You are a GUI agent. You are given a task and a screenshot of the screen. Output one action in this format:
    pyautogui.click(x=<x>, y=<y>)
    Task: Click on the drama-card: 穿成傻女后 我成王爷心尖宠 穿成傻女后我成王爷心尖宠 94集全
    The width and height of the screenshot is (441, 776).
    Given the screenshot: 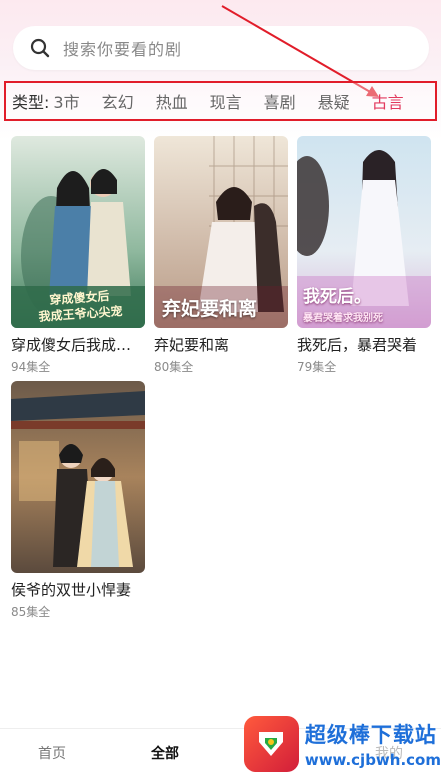 What is the action you would take?
    pyautogui.click(x=78, y=255)
    